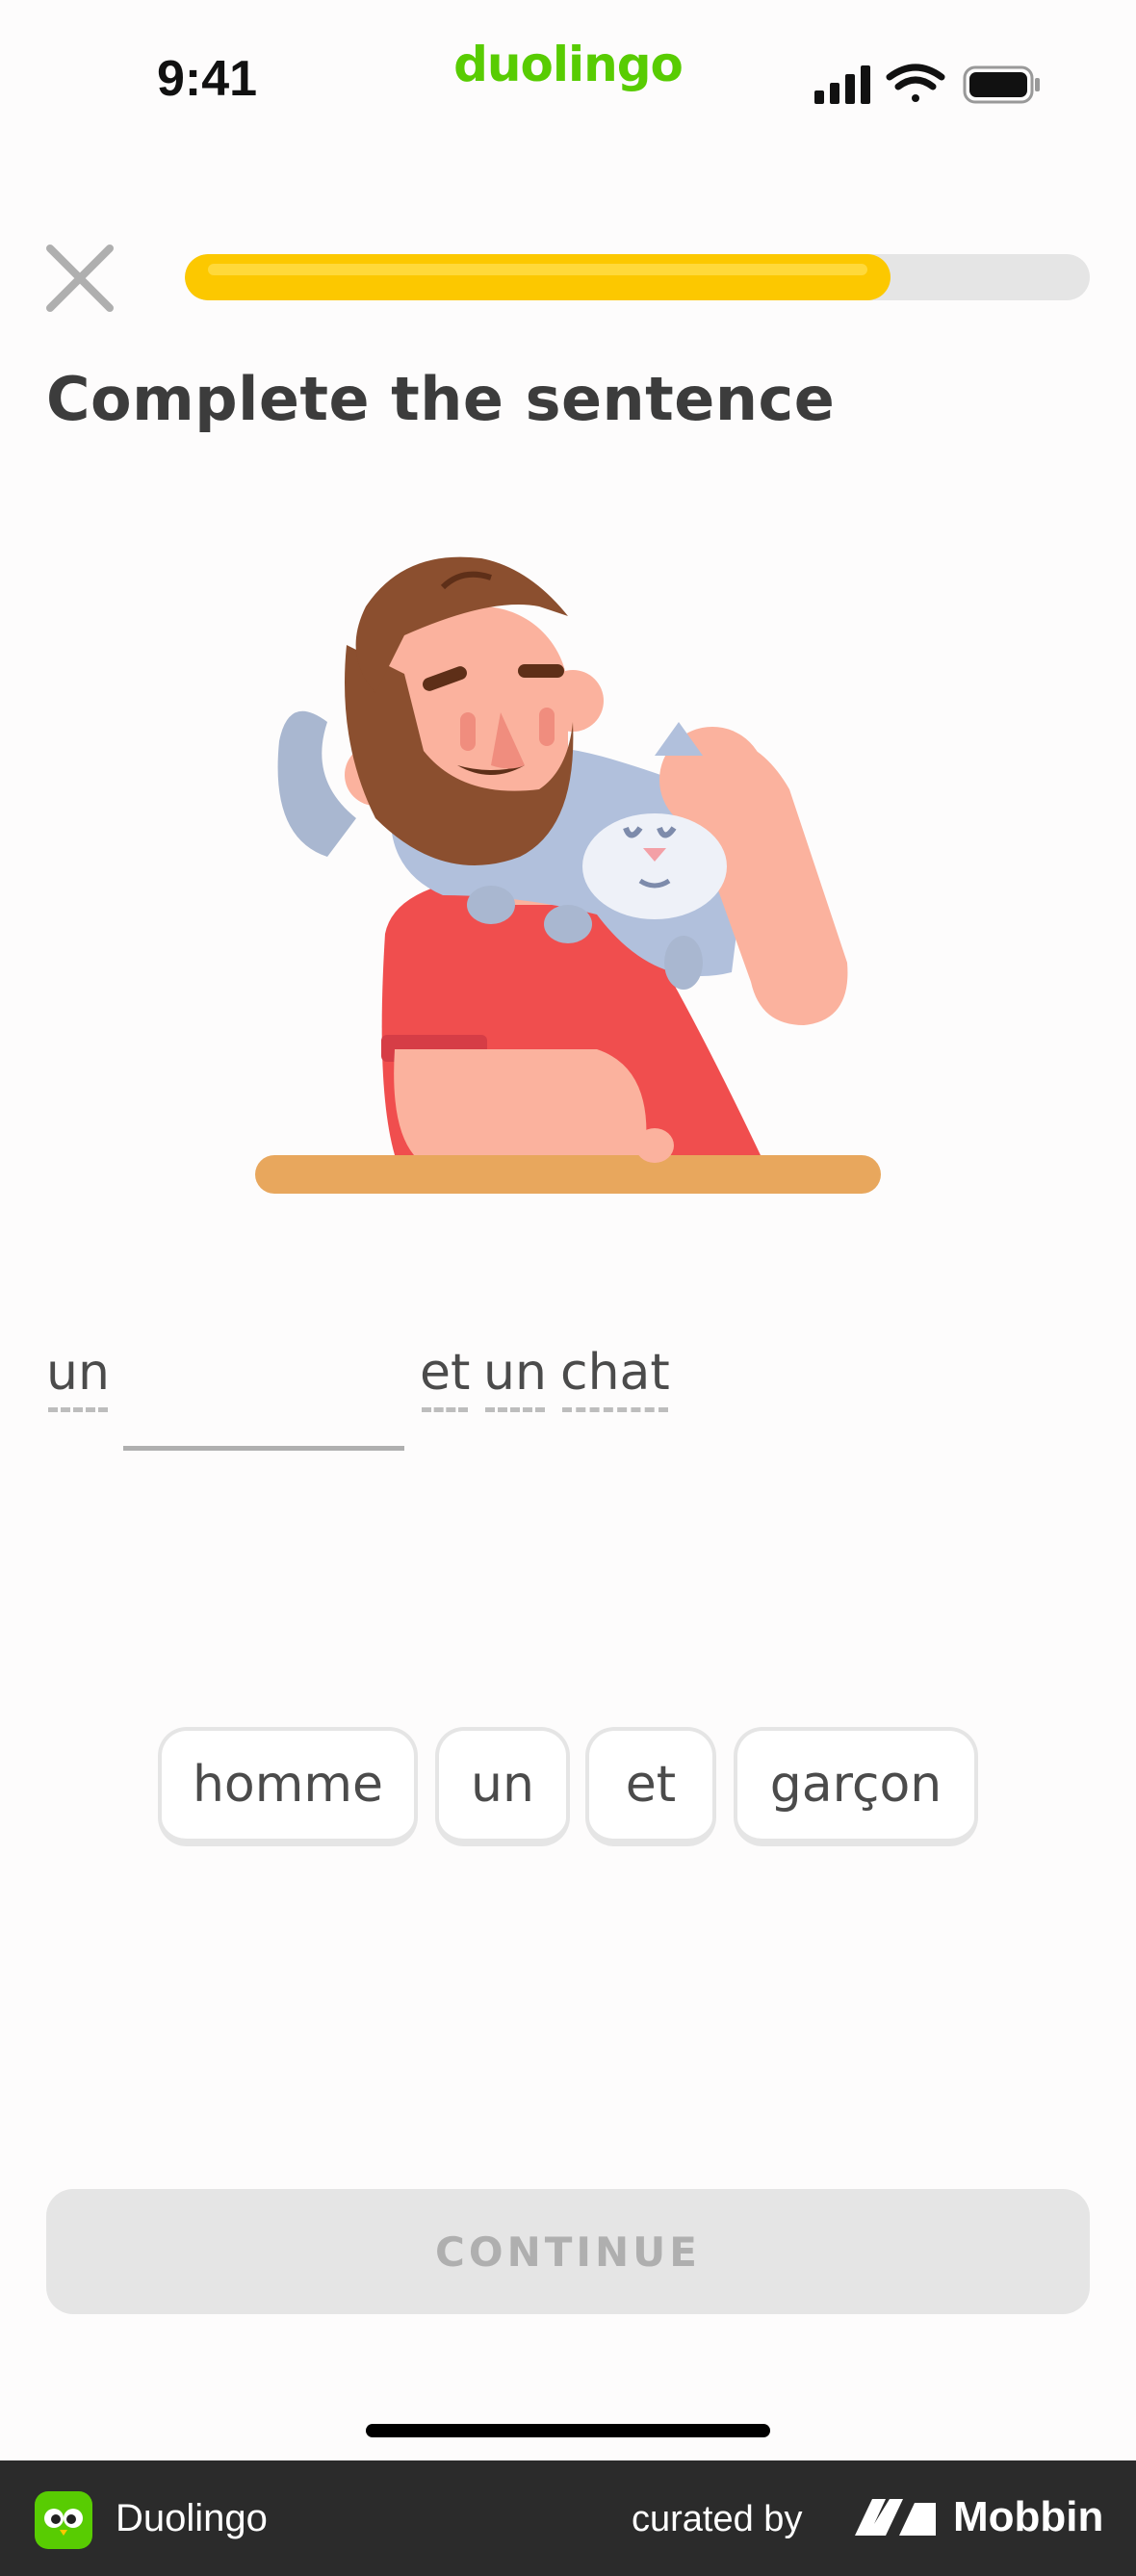 The height and width of the screenshot is (2576, 1136). What do you see at coordinates (650, 1786) in the screenshot?
I see `word-chip: et` at bounding box center [650, 1786].